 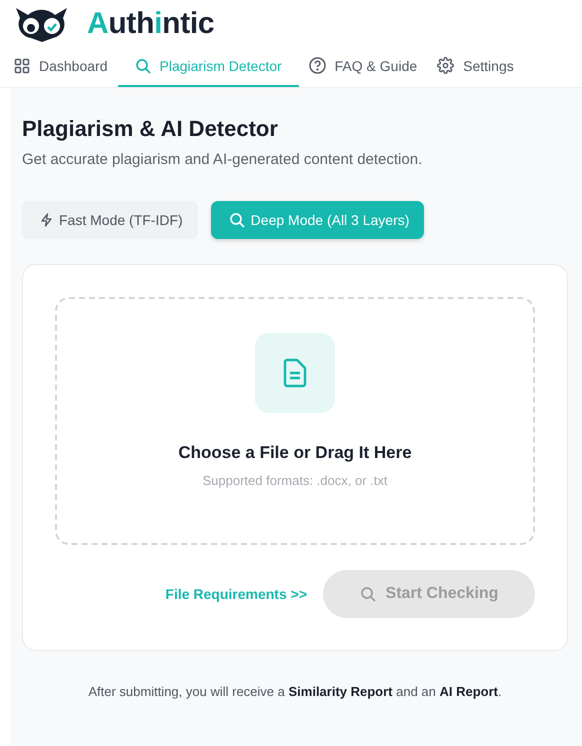 What do you see at coordinates (445, 65) in the screenshot?
I see `settings-icon` at bounding box center [445, 65].